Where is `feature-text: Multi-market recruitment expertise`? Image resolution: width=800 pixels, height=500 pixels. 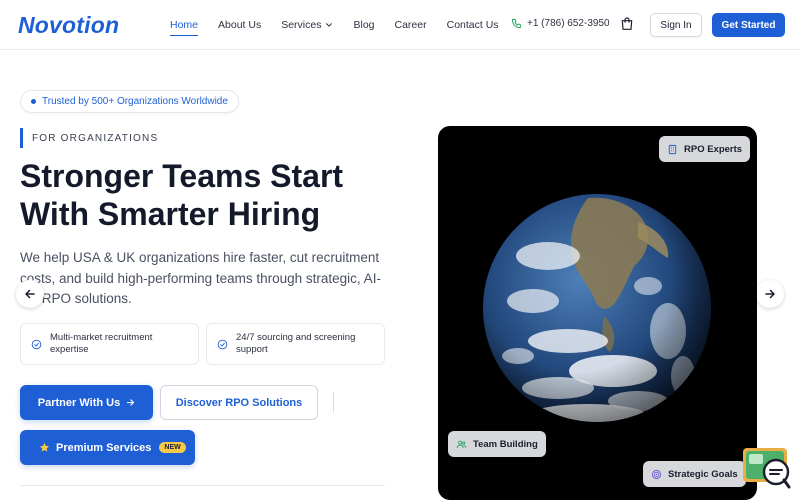 feature-text: Multi-market recruitment expertise is located at coordinates (101, 343).